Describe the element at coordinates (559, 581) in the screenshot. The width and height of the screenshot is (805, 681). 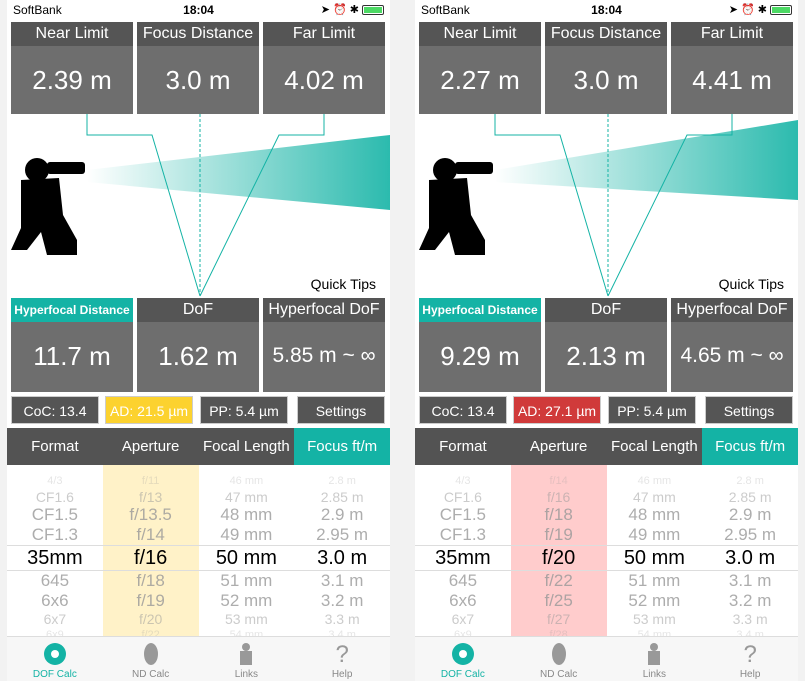
I see `aperture-option: f/22` at that location.